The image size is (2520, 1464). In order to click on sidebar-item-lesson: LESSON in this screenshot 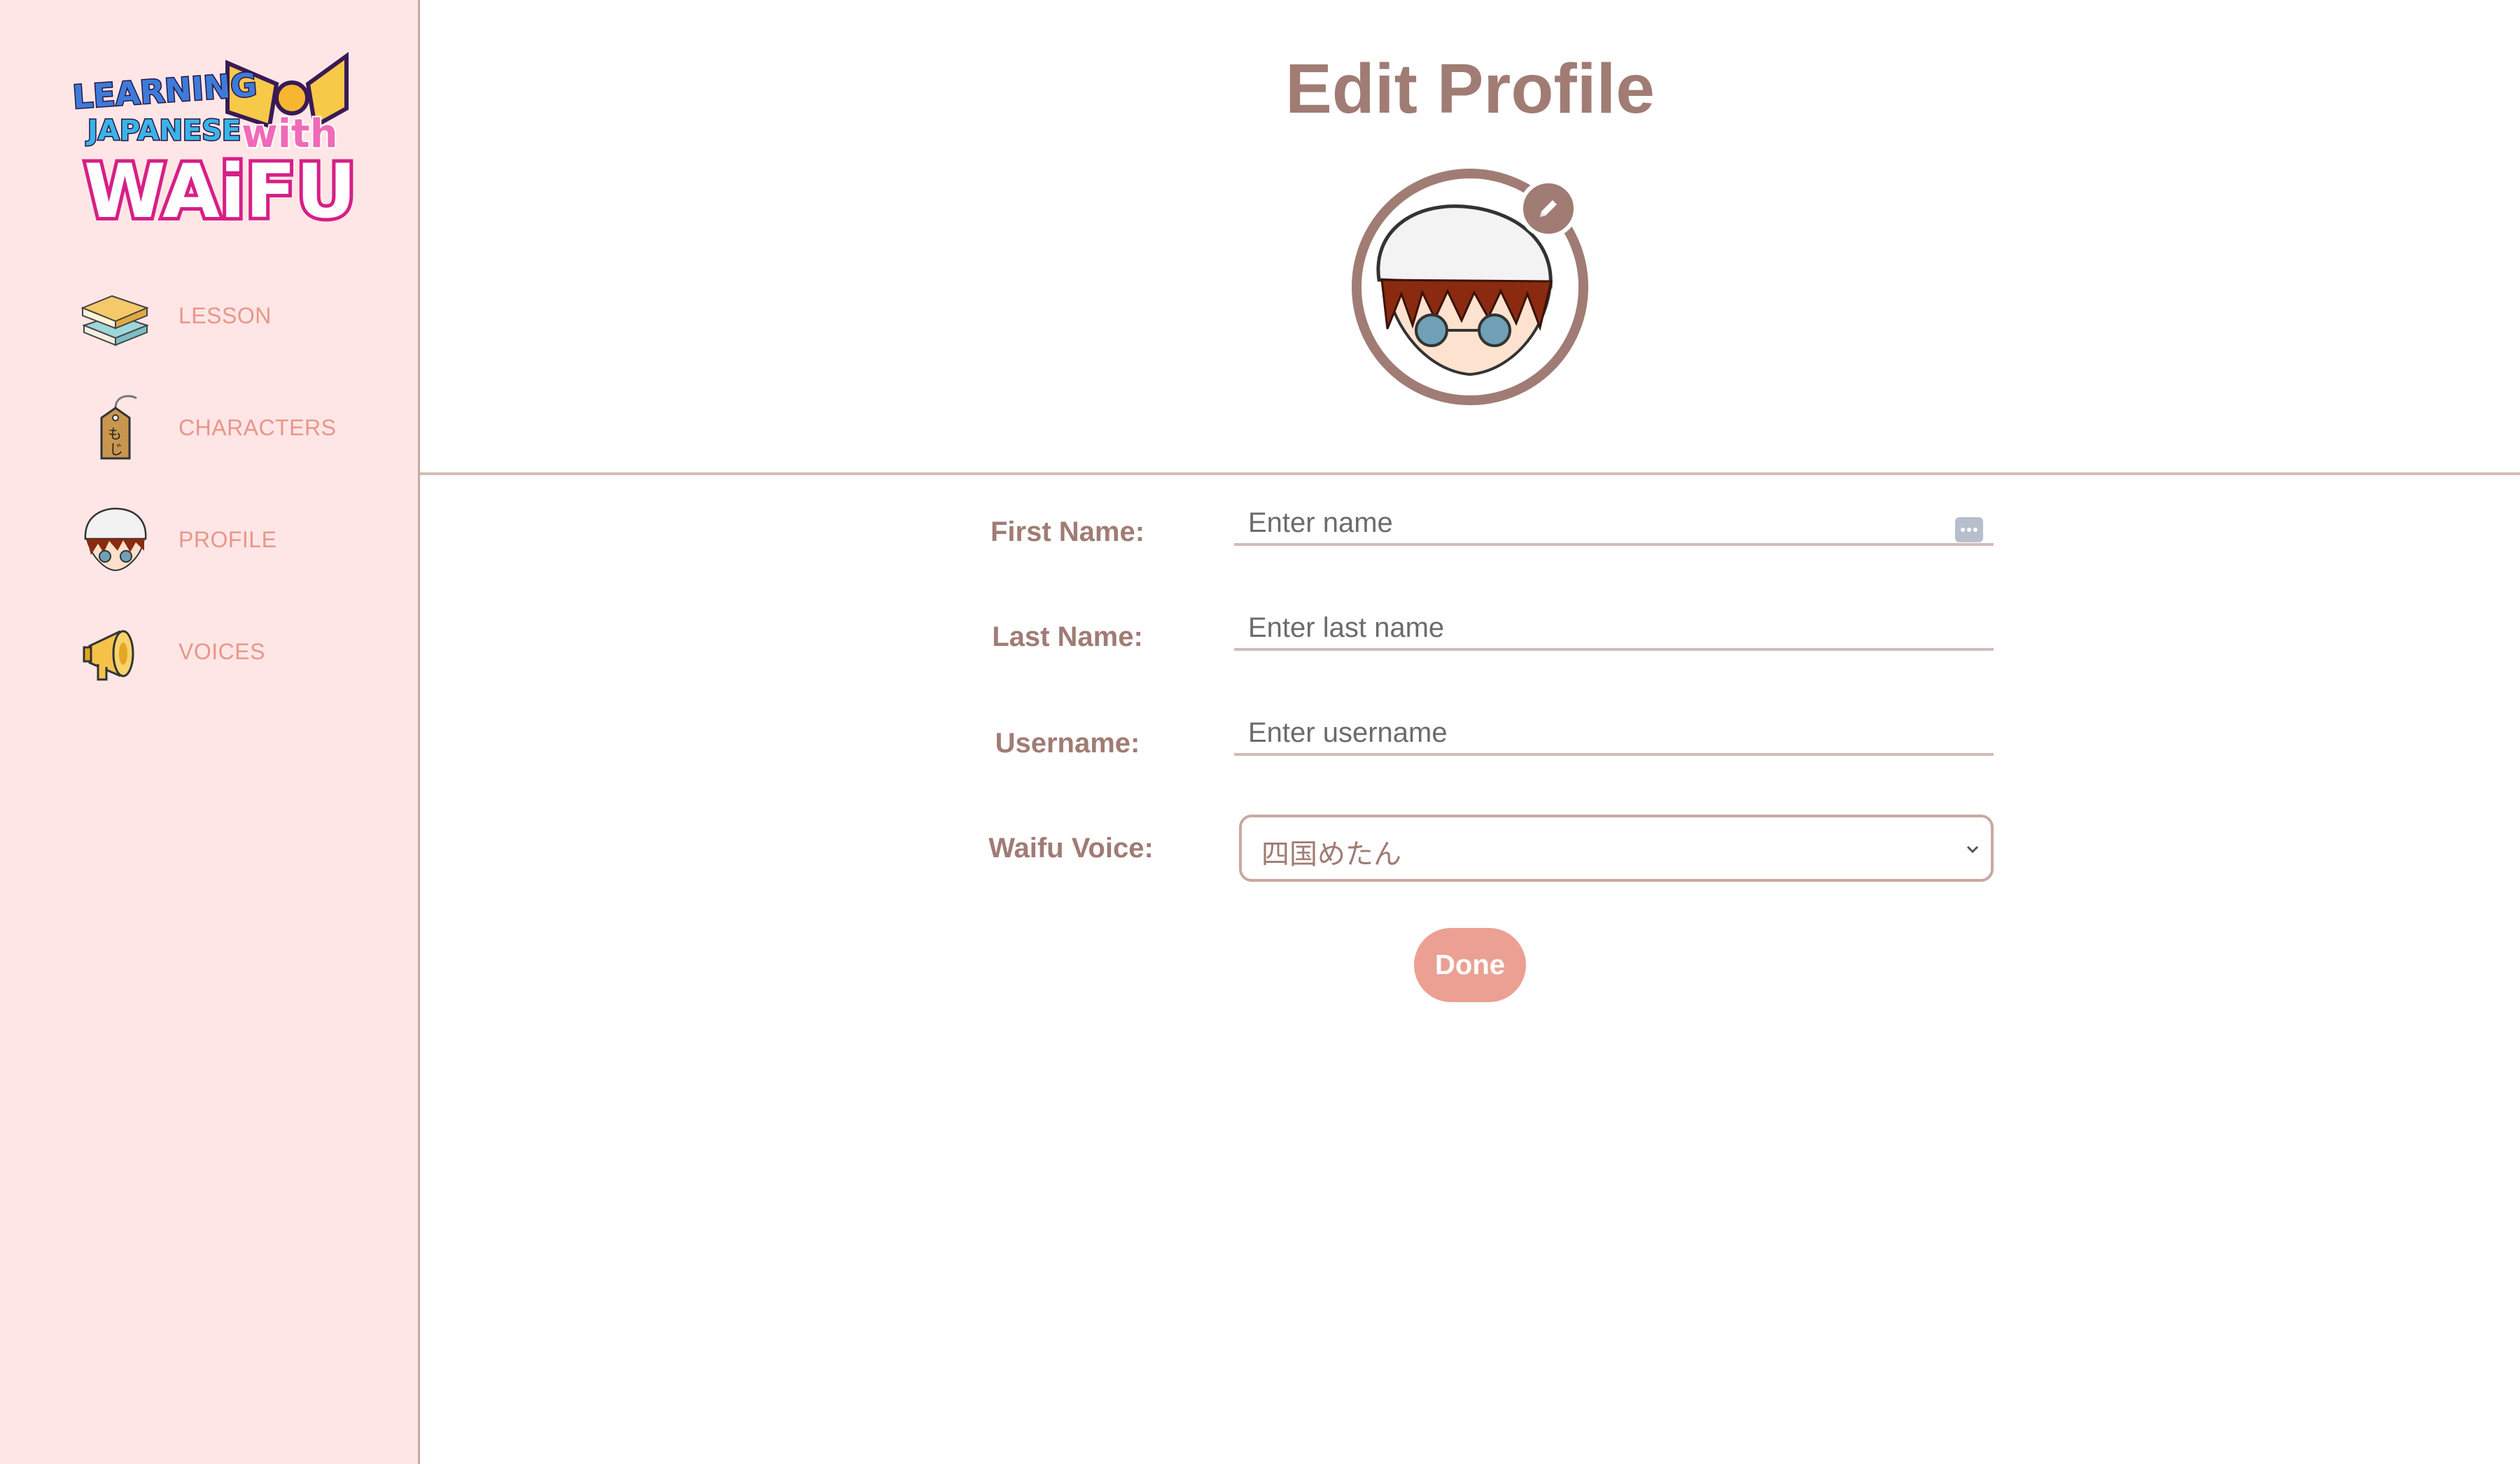, I will do `click(238, 318)`.